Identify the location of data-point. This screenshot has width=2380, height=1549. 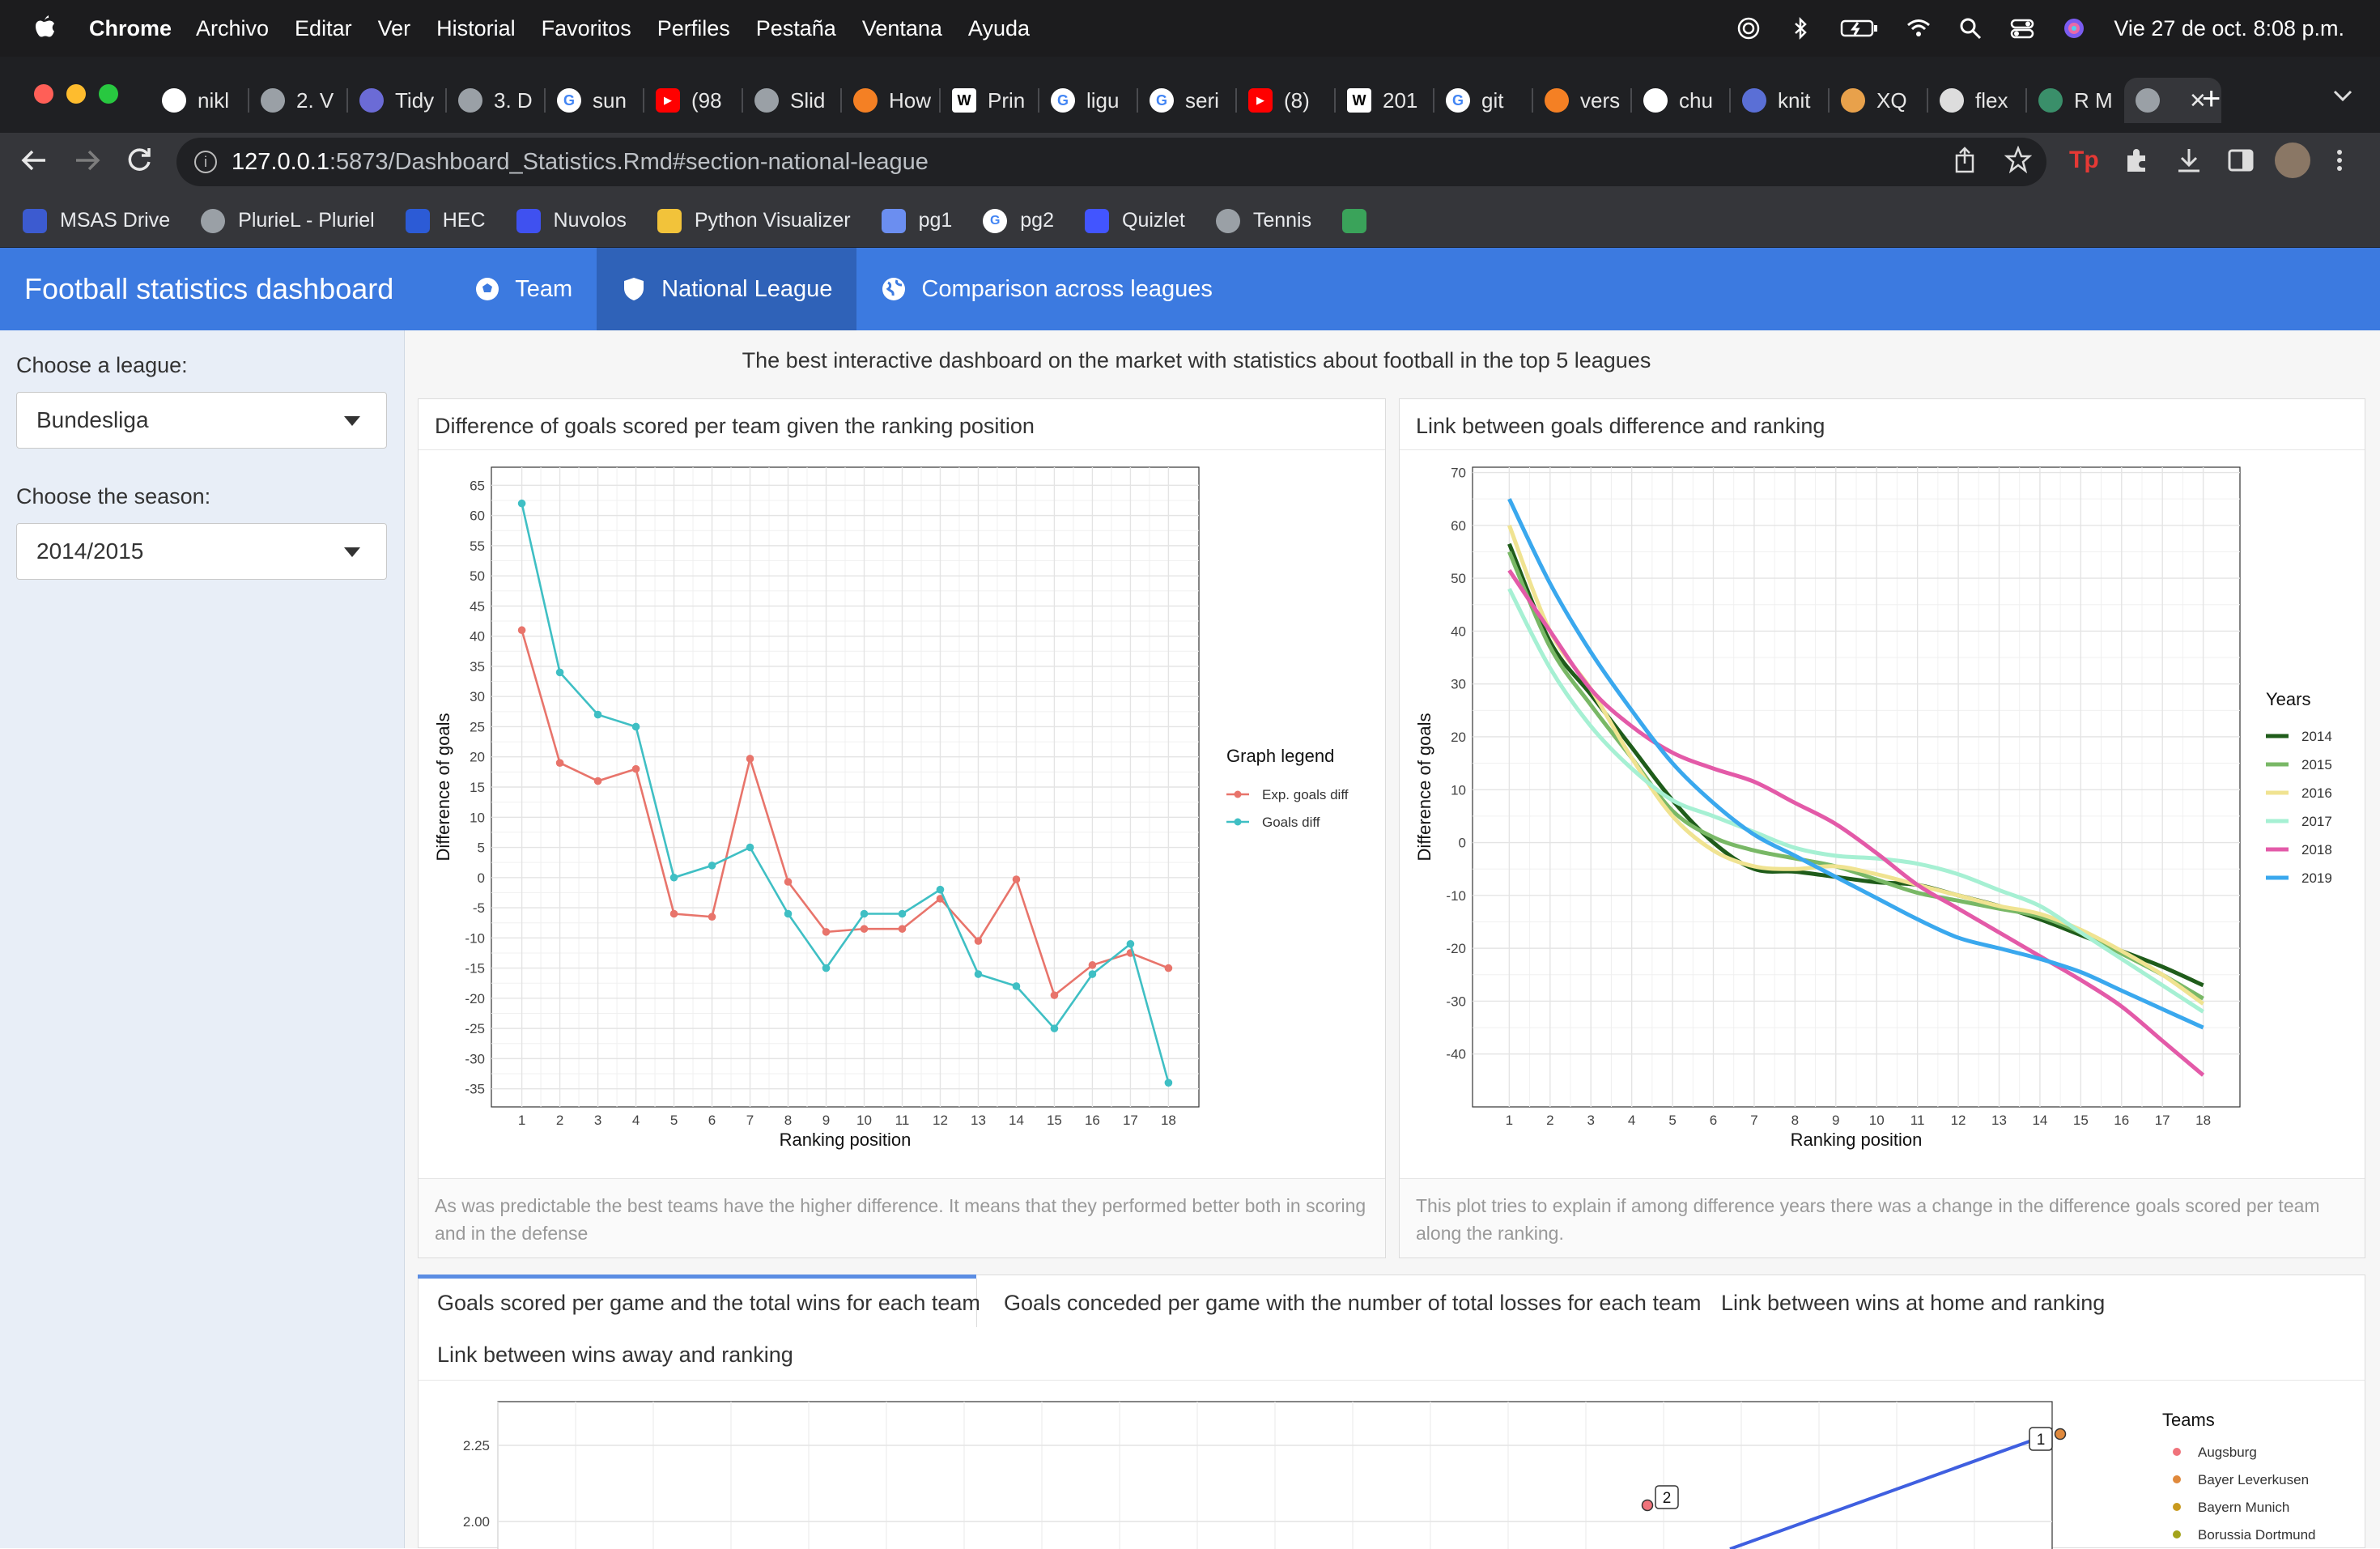
(521, 503).